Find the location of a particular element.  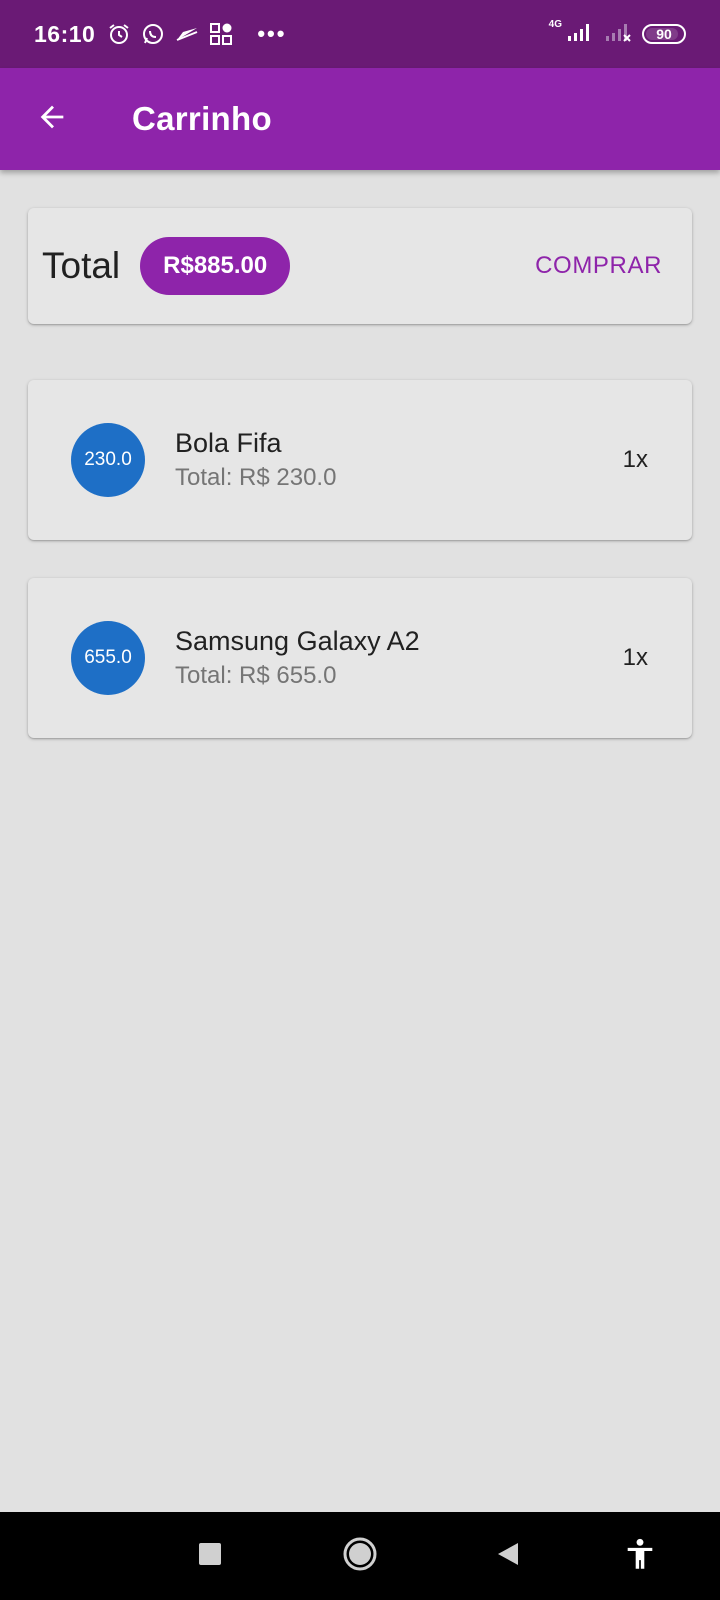

cart-item: 230.0 Bola Fifa Total: R$ 230.0 1x is located at coordinates (360, 460).